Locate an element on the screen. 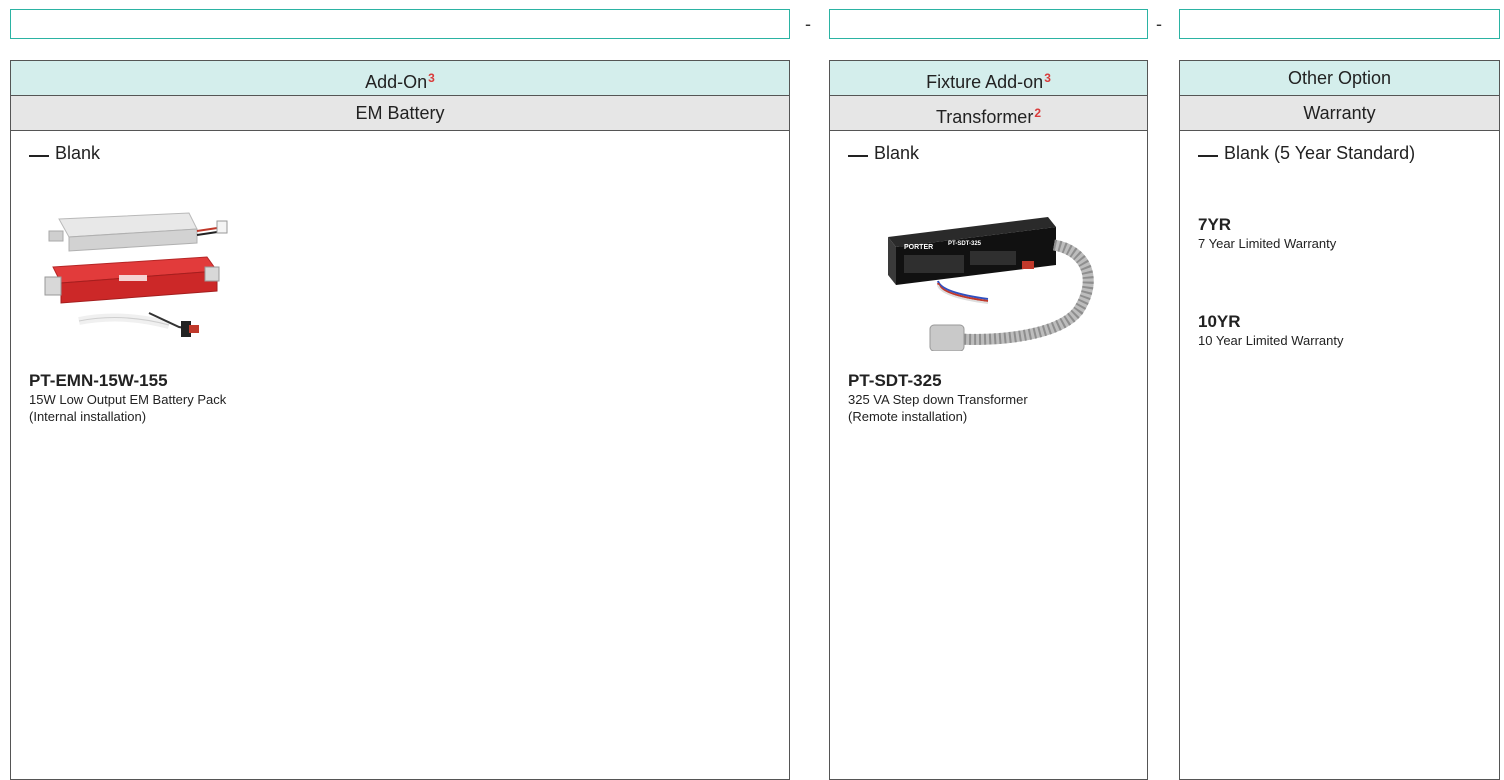  warranty-description: 7 Year Limited Warranty is located at coordinates (1267, 243).